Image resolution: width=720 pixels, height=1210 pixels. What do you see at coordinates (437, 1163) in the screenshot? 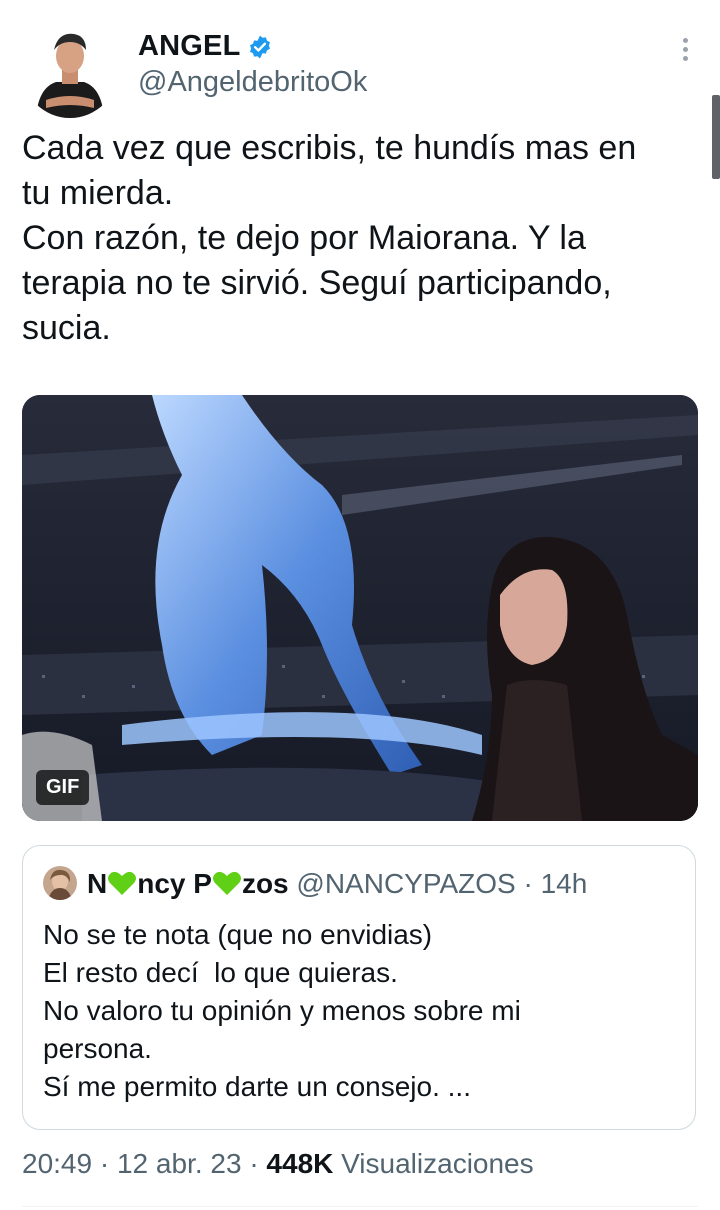
I see `views-label: Visualizaciones` at bounding box center [437, 1163].